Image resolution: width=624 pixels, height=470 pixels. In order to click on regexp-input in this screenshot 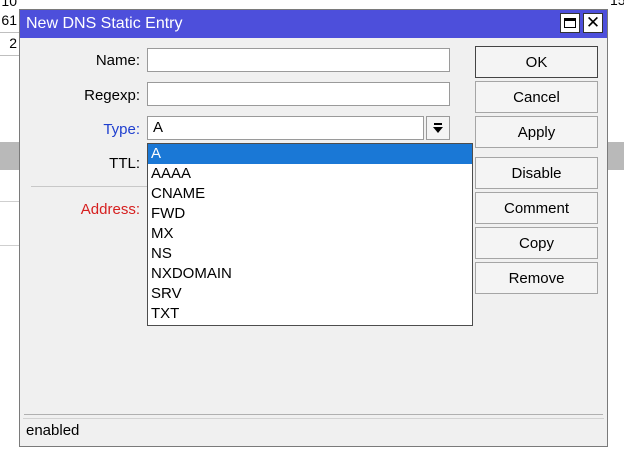, I will do `click(298, 94)`.